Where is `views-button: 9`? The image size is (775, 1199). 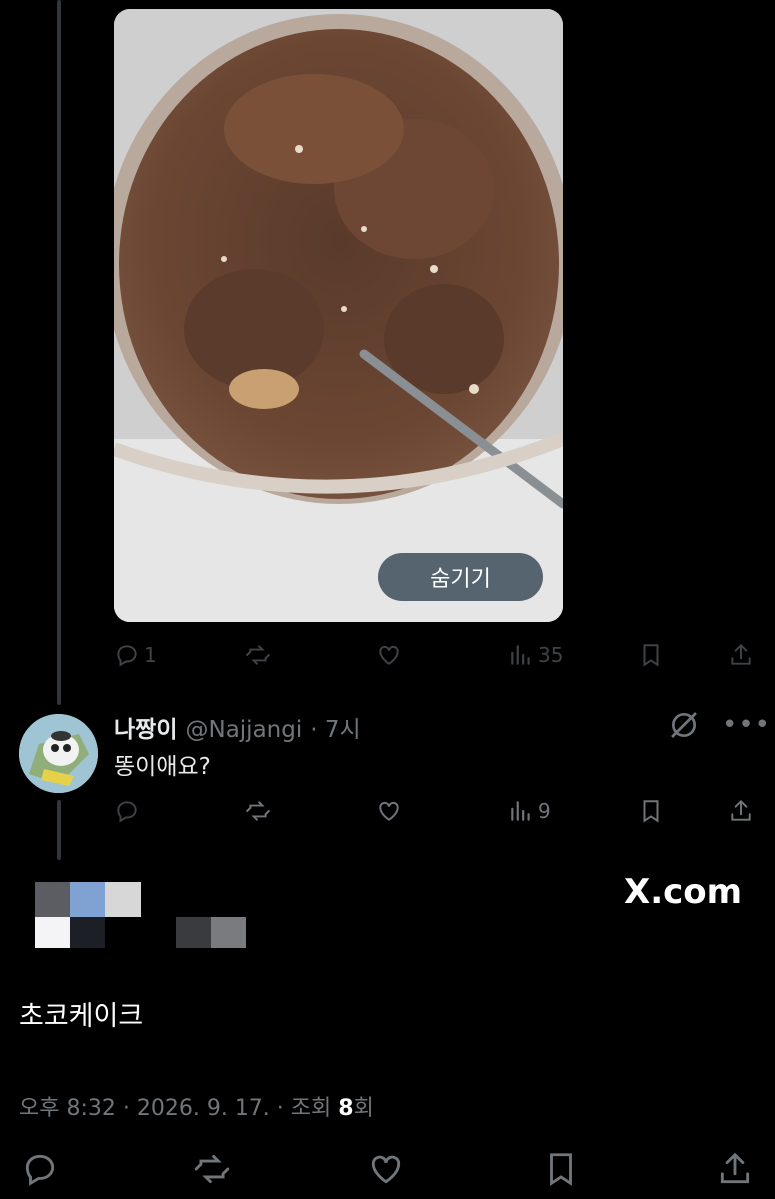
views-button: 9 is located at coordinates (529, 811).